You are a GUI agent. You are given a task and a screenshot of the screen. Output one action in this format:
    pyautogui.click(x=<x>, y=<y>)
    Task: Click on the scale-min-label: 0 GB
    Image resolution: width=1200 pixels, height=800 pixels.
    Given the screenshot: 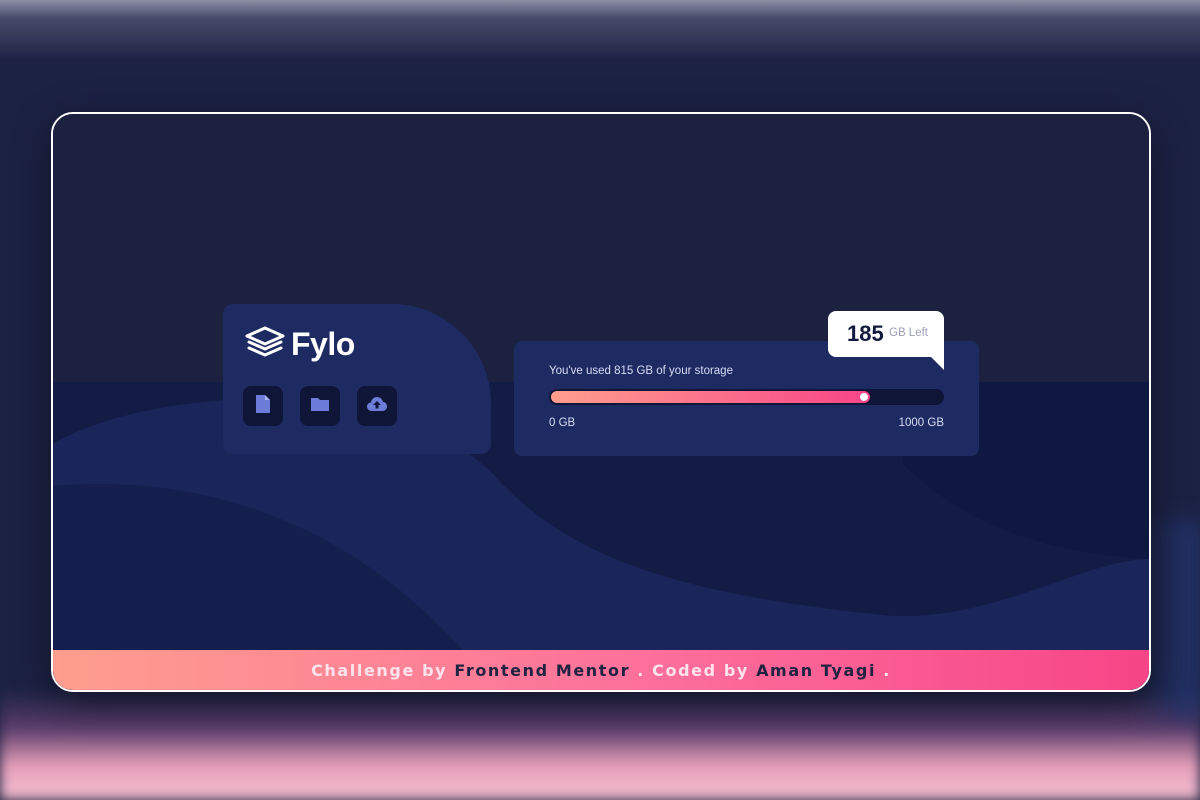 What is the action you would take?
    pyautogui.click(x=562, y=423)
    